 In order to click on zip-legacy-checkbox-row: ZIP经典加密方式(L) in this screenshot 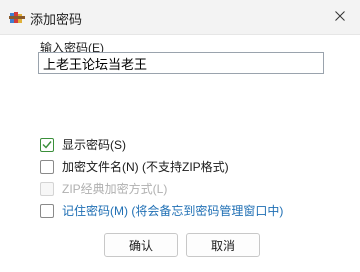, I will do `click(103, 188)`.